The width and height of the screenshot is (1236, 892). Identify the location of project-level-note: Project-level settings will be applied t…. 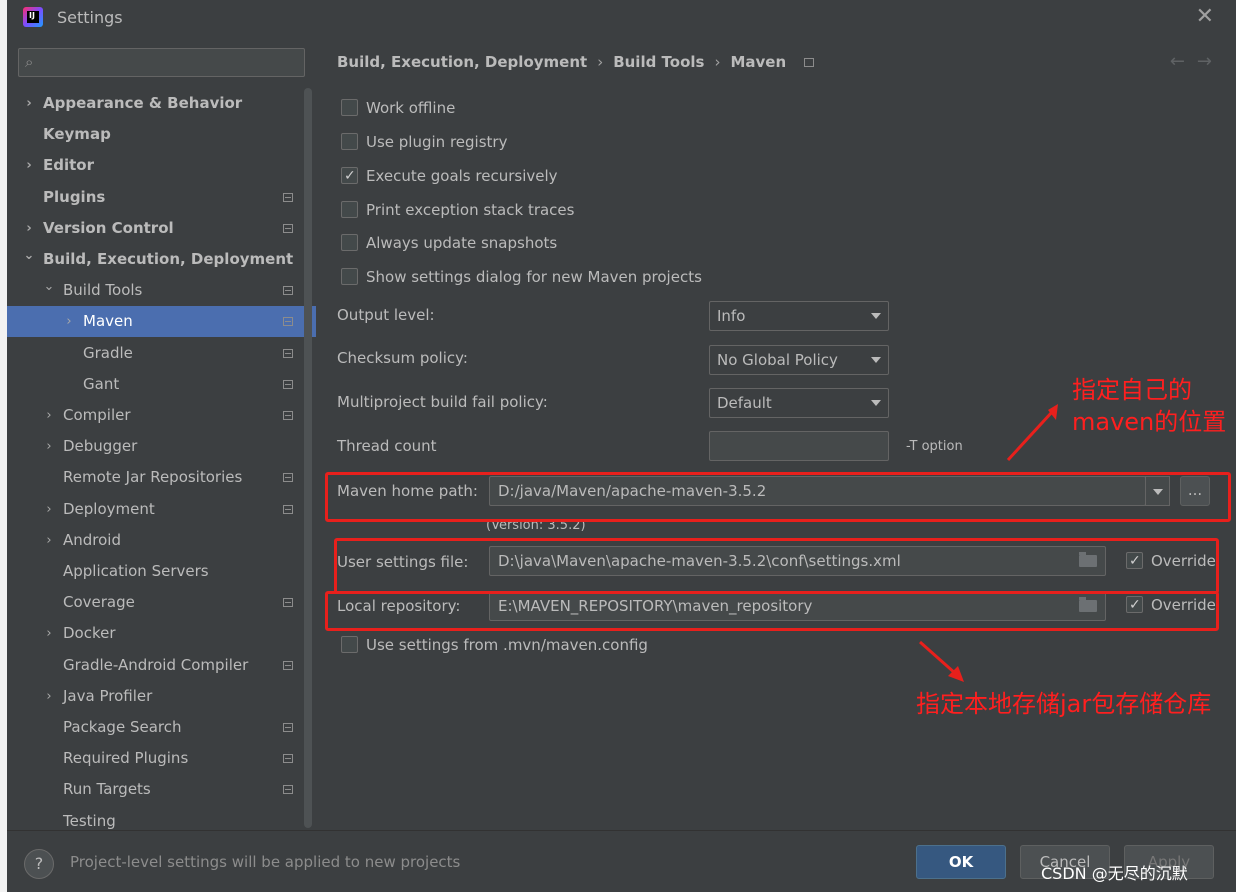
(265, 862).